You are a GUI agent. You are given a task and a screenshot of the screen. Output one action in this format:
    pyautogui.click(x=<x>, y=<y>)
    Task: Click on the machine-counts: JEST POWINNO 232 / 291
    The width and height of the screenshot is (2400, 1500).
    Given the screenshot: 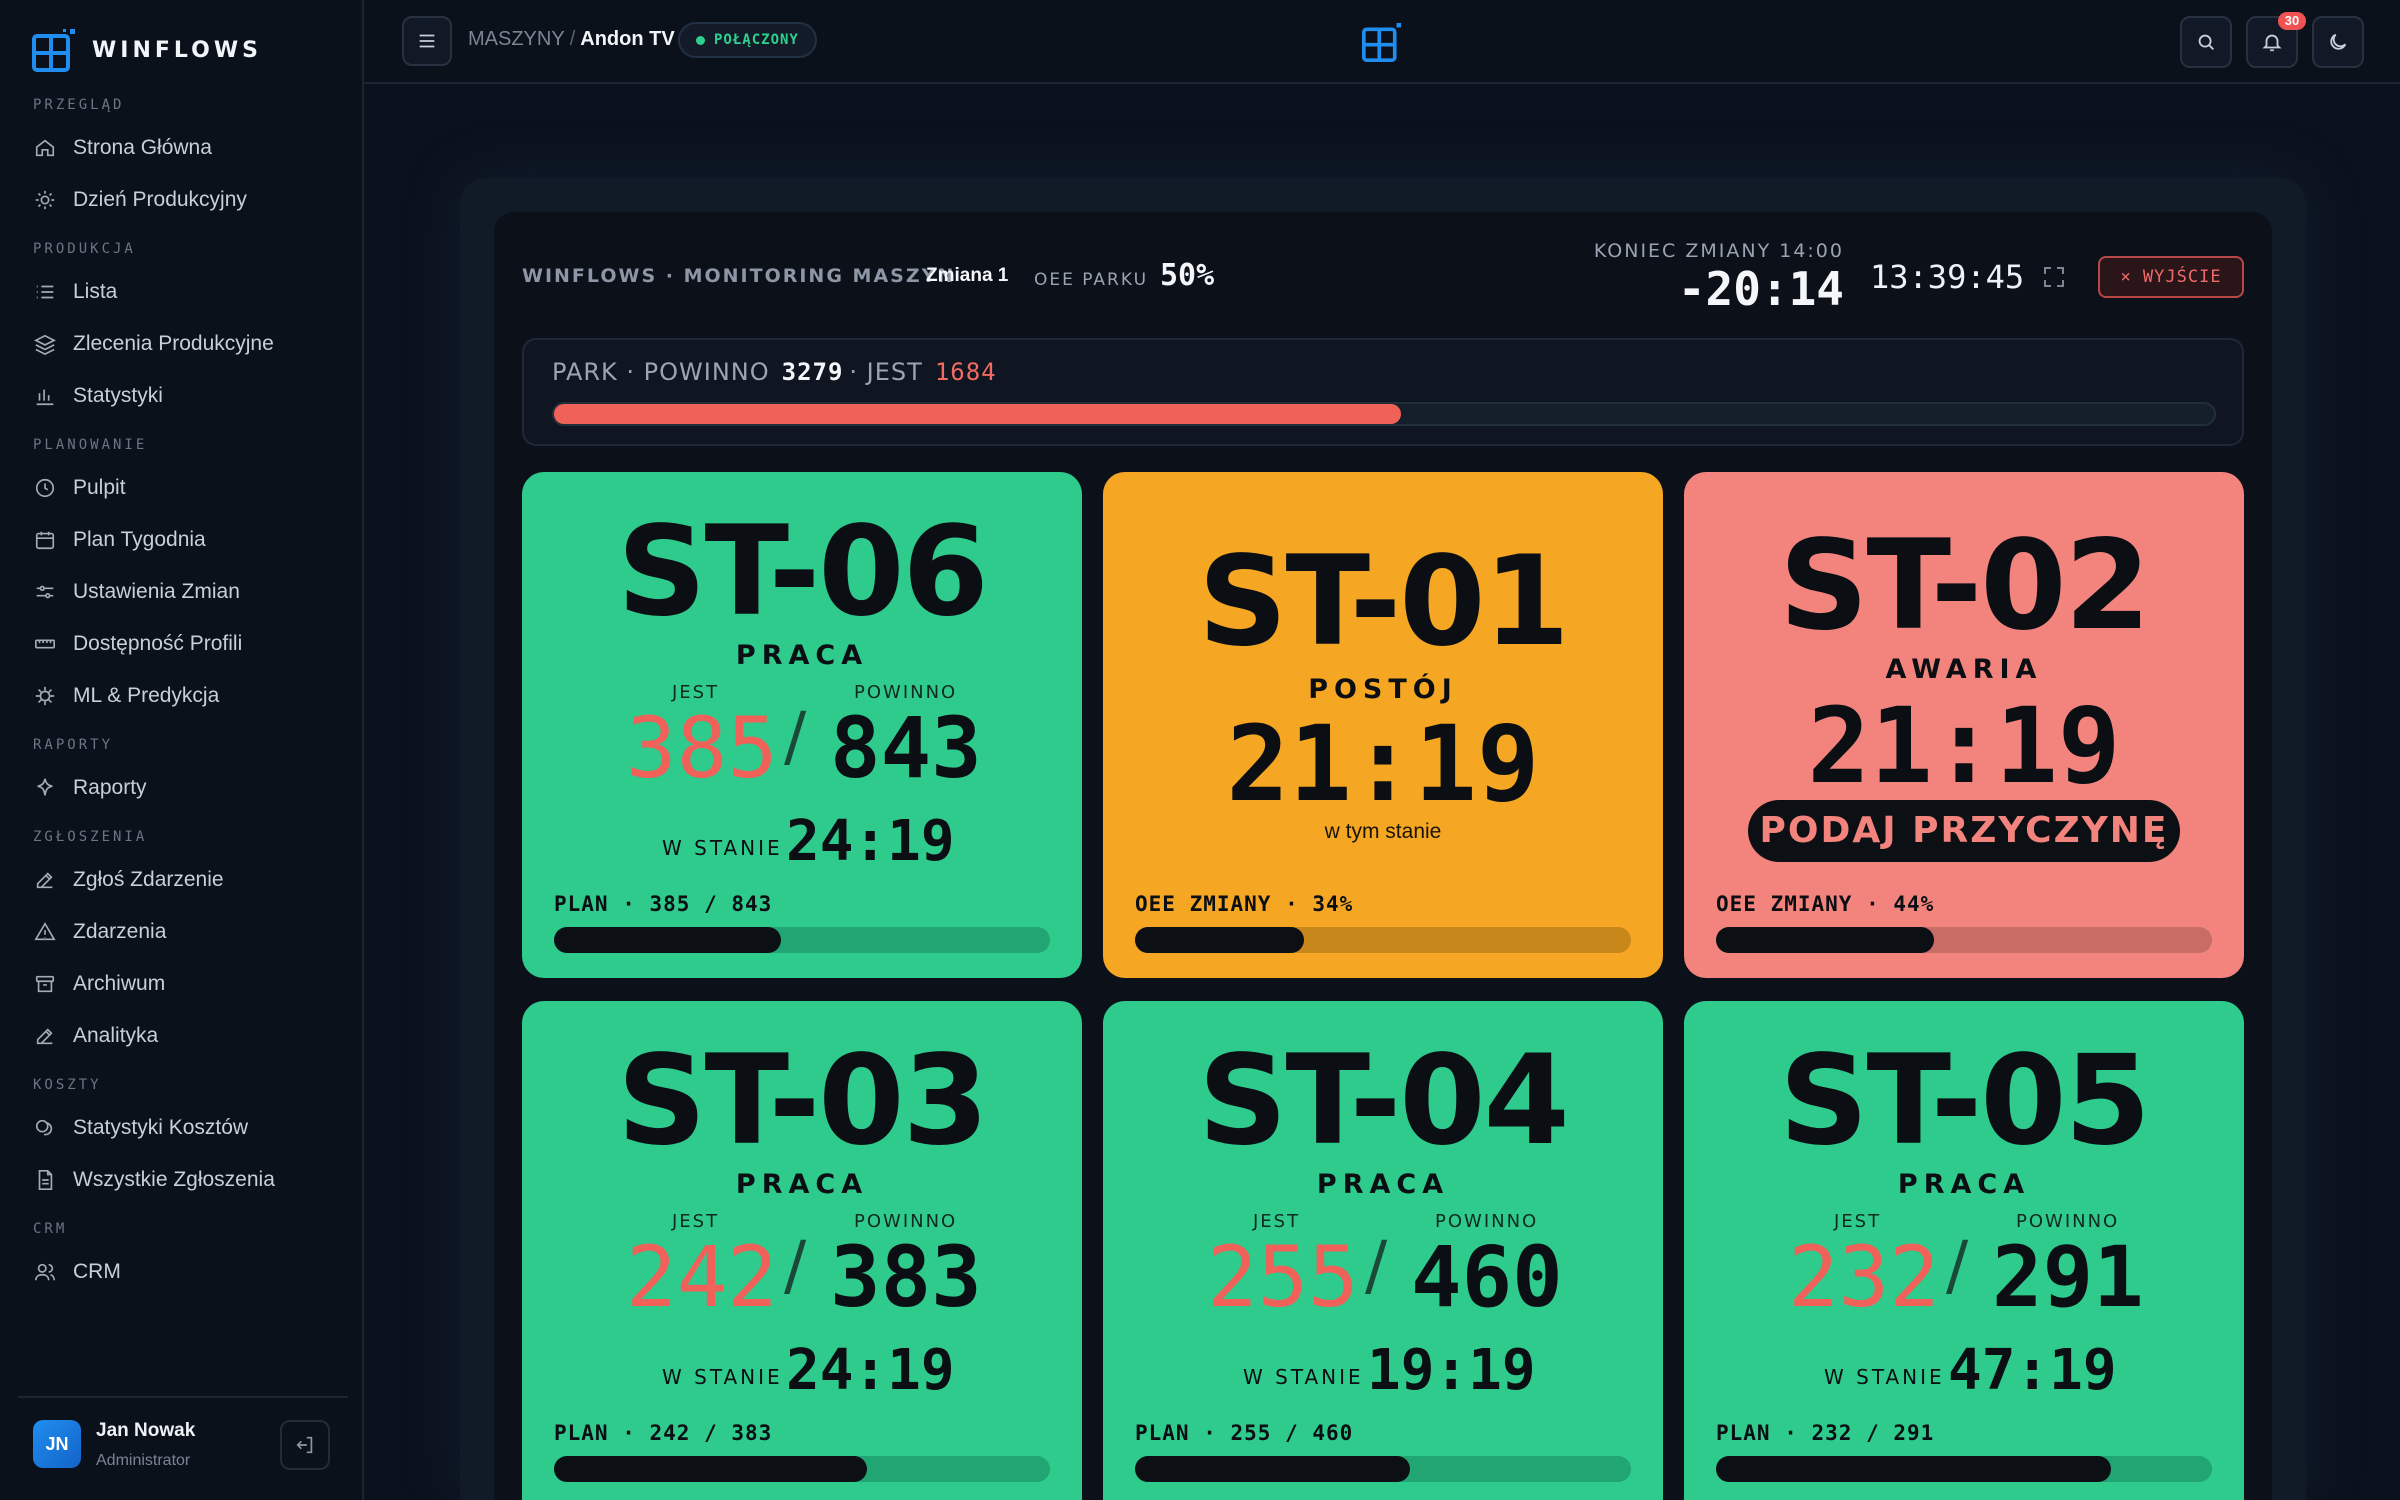 What is the action you would take?
    pyautogui.click(x=1964, y=1264)
    